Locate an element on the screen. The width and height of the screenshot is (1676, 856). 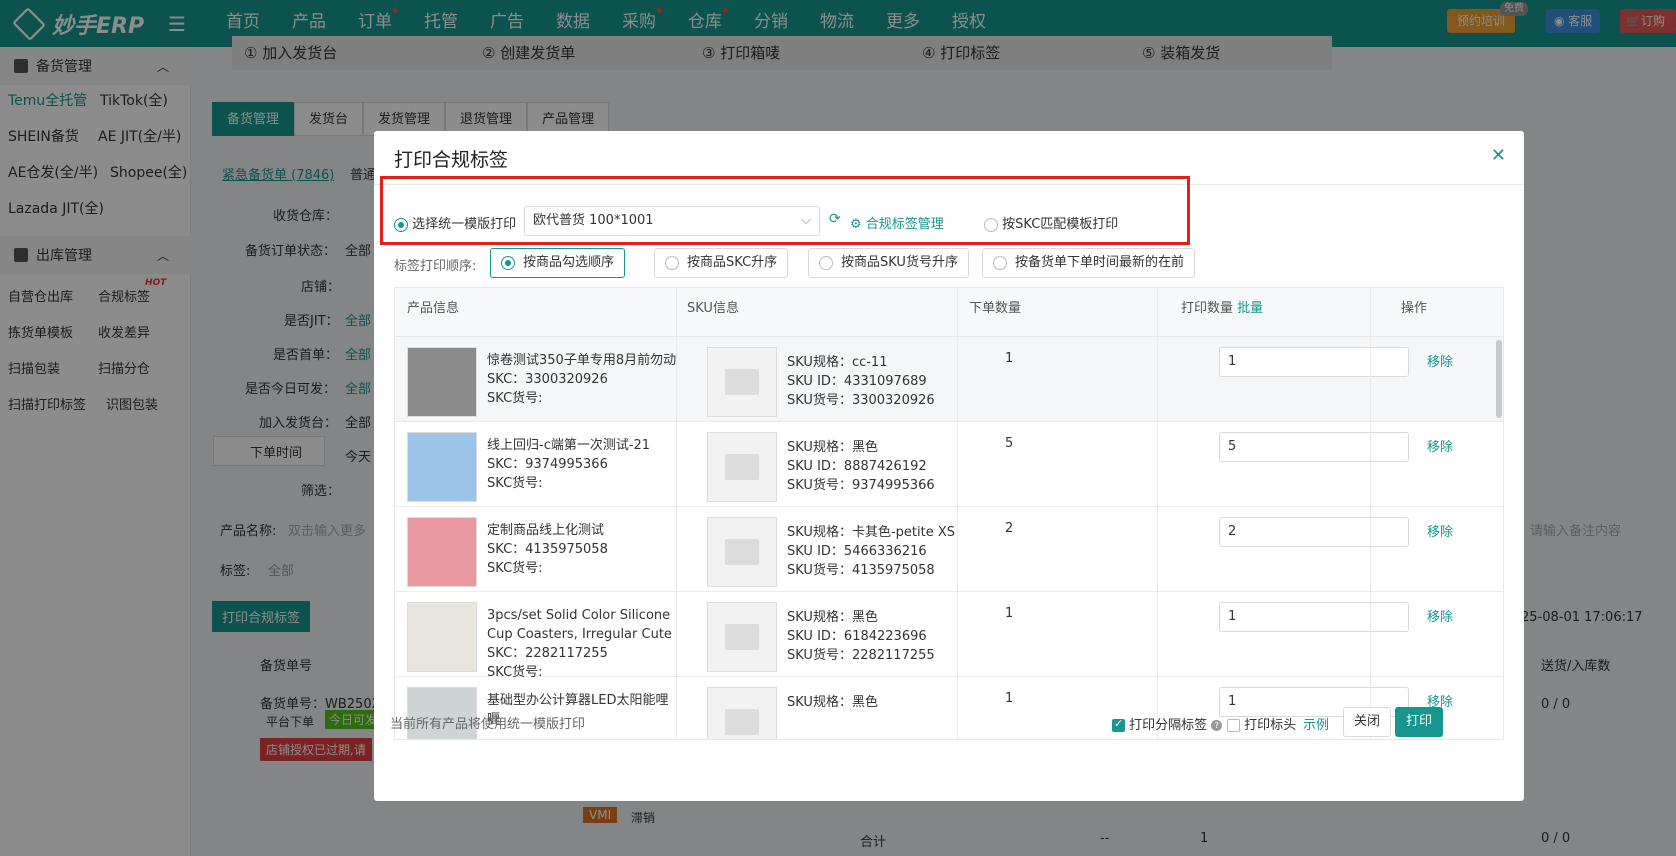
order-opt-label: 按商品SKU货号升序 is located at coordinates (899, 262).